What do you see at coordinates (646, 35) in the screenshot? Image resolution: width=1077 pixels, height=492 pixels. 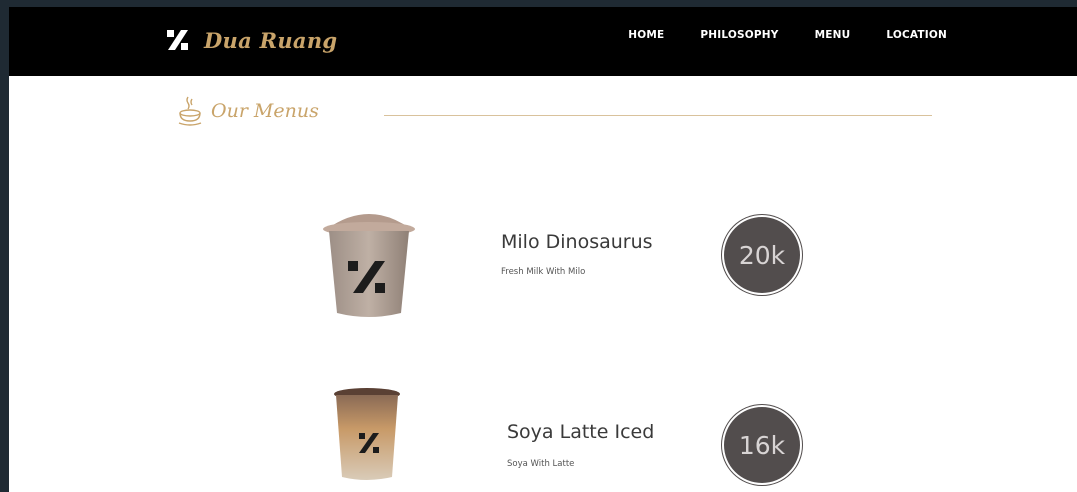 I see `nav-home: HOME` at bounding box center [646, 35].